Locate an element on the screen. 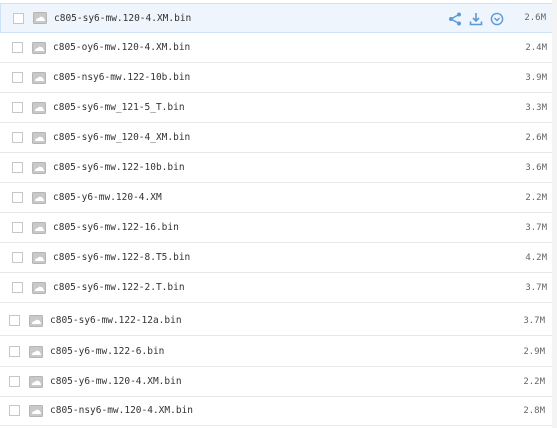 Image resolution: width=557 pixels, height=428 pixels. more-icon is located at coordinates (497, 19).